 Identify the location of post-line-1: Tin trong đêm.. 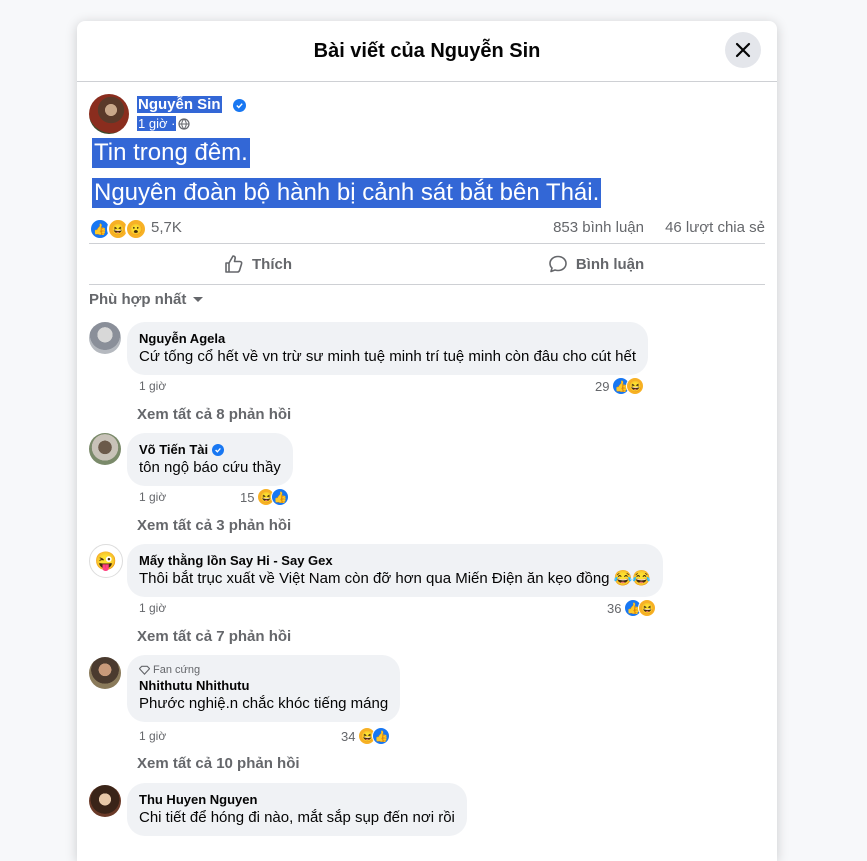
(171, 153).